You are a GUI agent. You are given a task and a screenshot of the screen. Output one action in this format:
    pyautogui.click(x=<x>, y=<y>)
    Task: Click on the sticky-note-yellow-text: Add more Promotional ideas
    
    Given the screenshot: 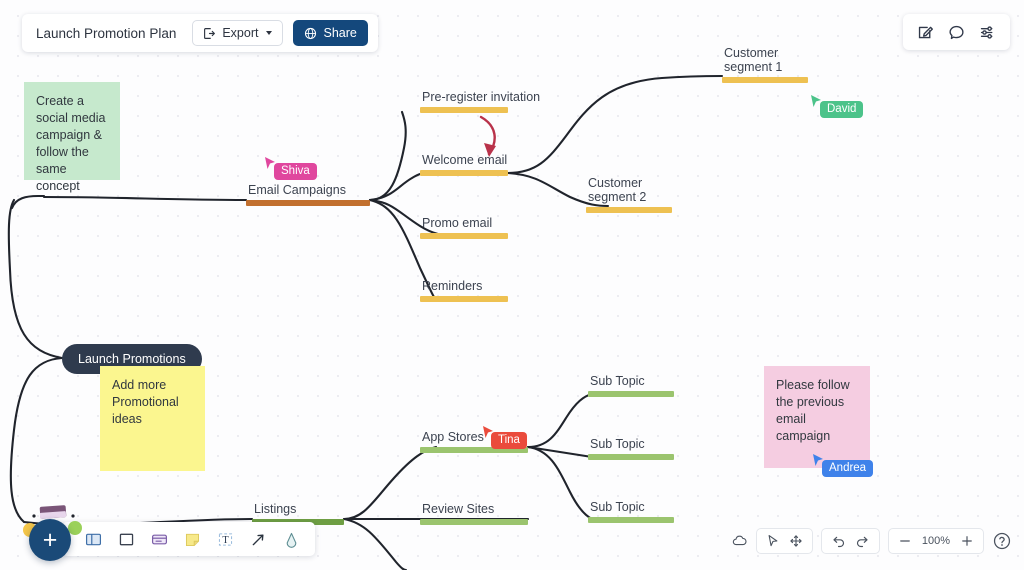 What is the action you would take?
    pyautogui.click(x=145, y=402)
    